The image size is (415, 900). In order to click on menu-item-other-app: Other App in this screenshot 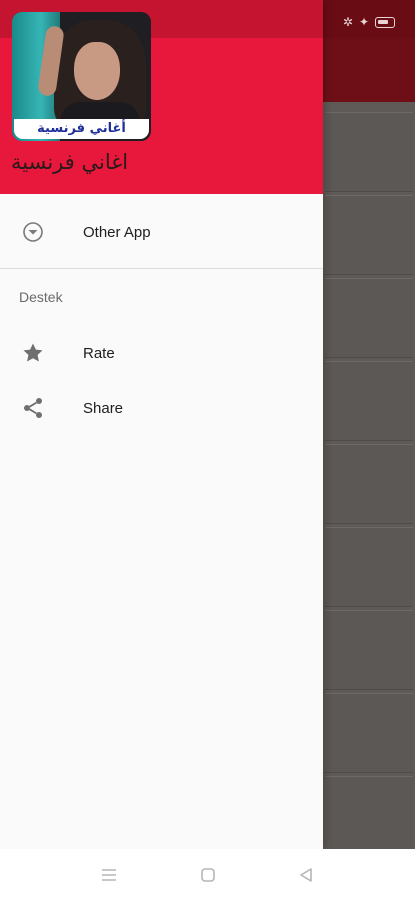, I will do `click(161, 232)`.